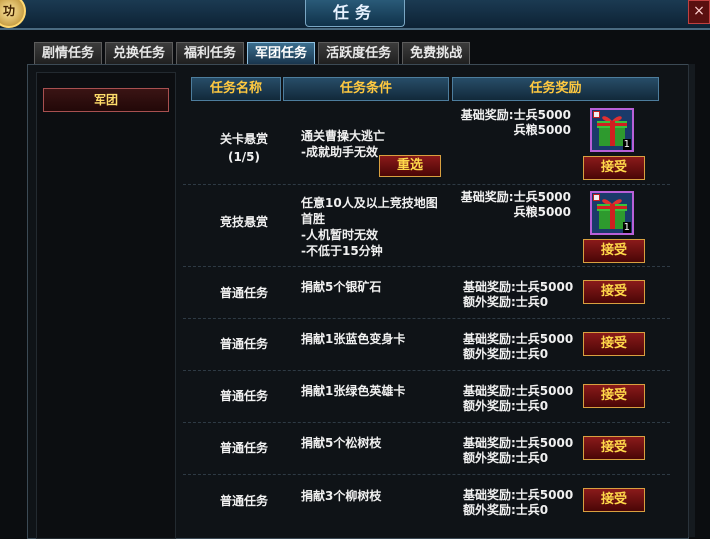 Image resolution: width=710 pixels, height=539 pixels. I want to click on header-task-condition: 任务条件, so click(366, 89).